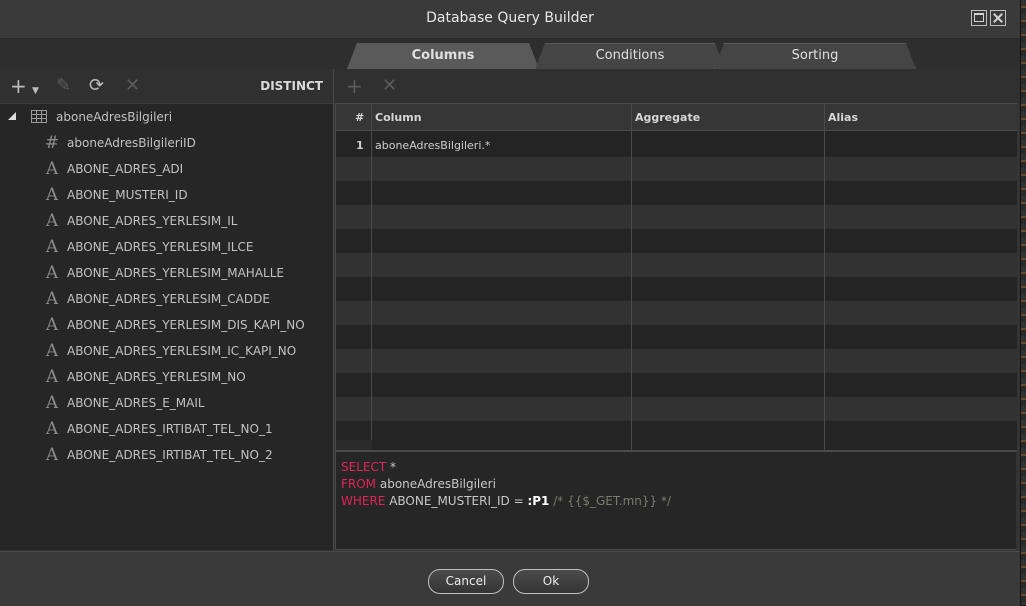  I want to click on field-name: ABONE_ADRES_E_MAIL, so click(136, 403).